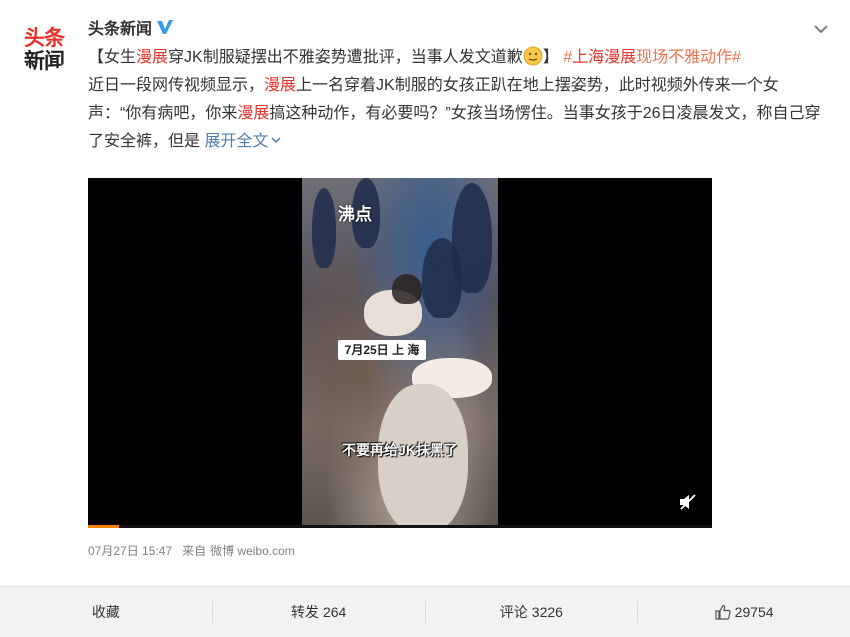 The width and height of the screenshot is (850, 637). What do you see at coordinates (568, 57) in the screenshot?
I see `topic-prefix: #` at bounding box center [568, 57].